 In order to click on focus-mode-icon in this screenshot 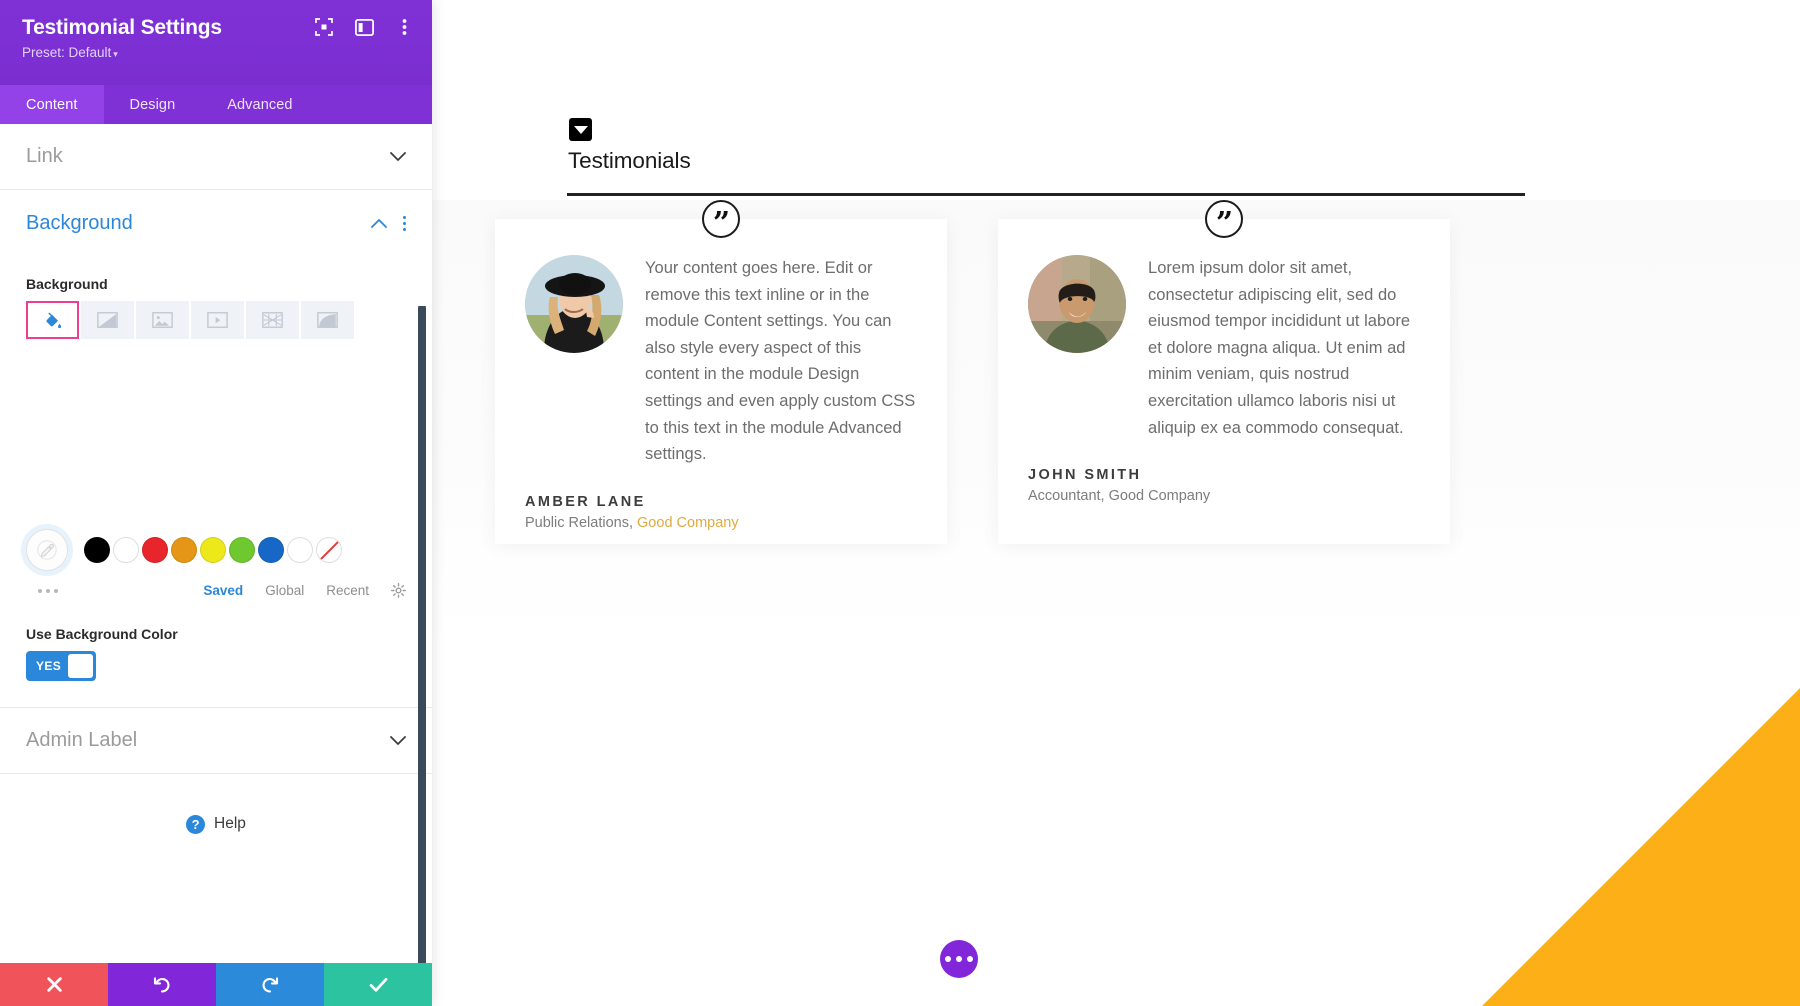, I will do `click(324, 27)`.